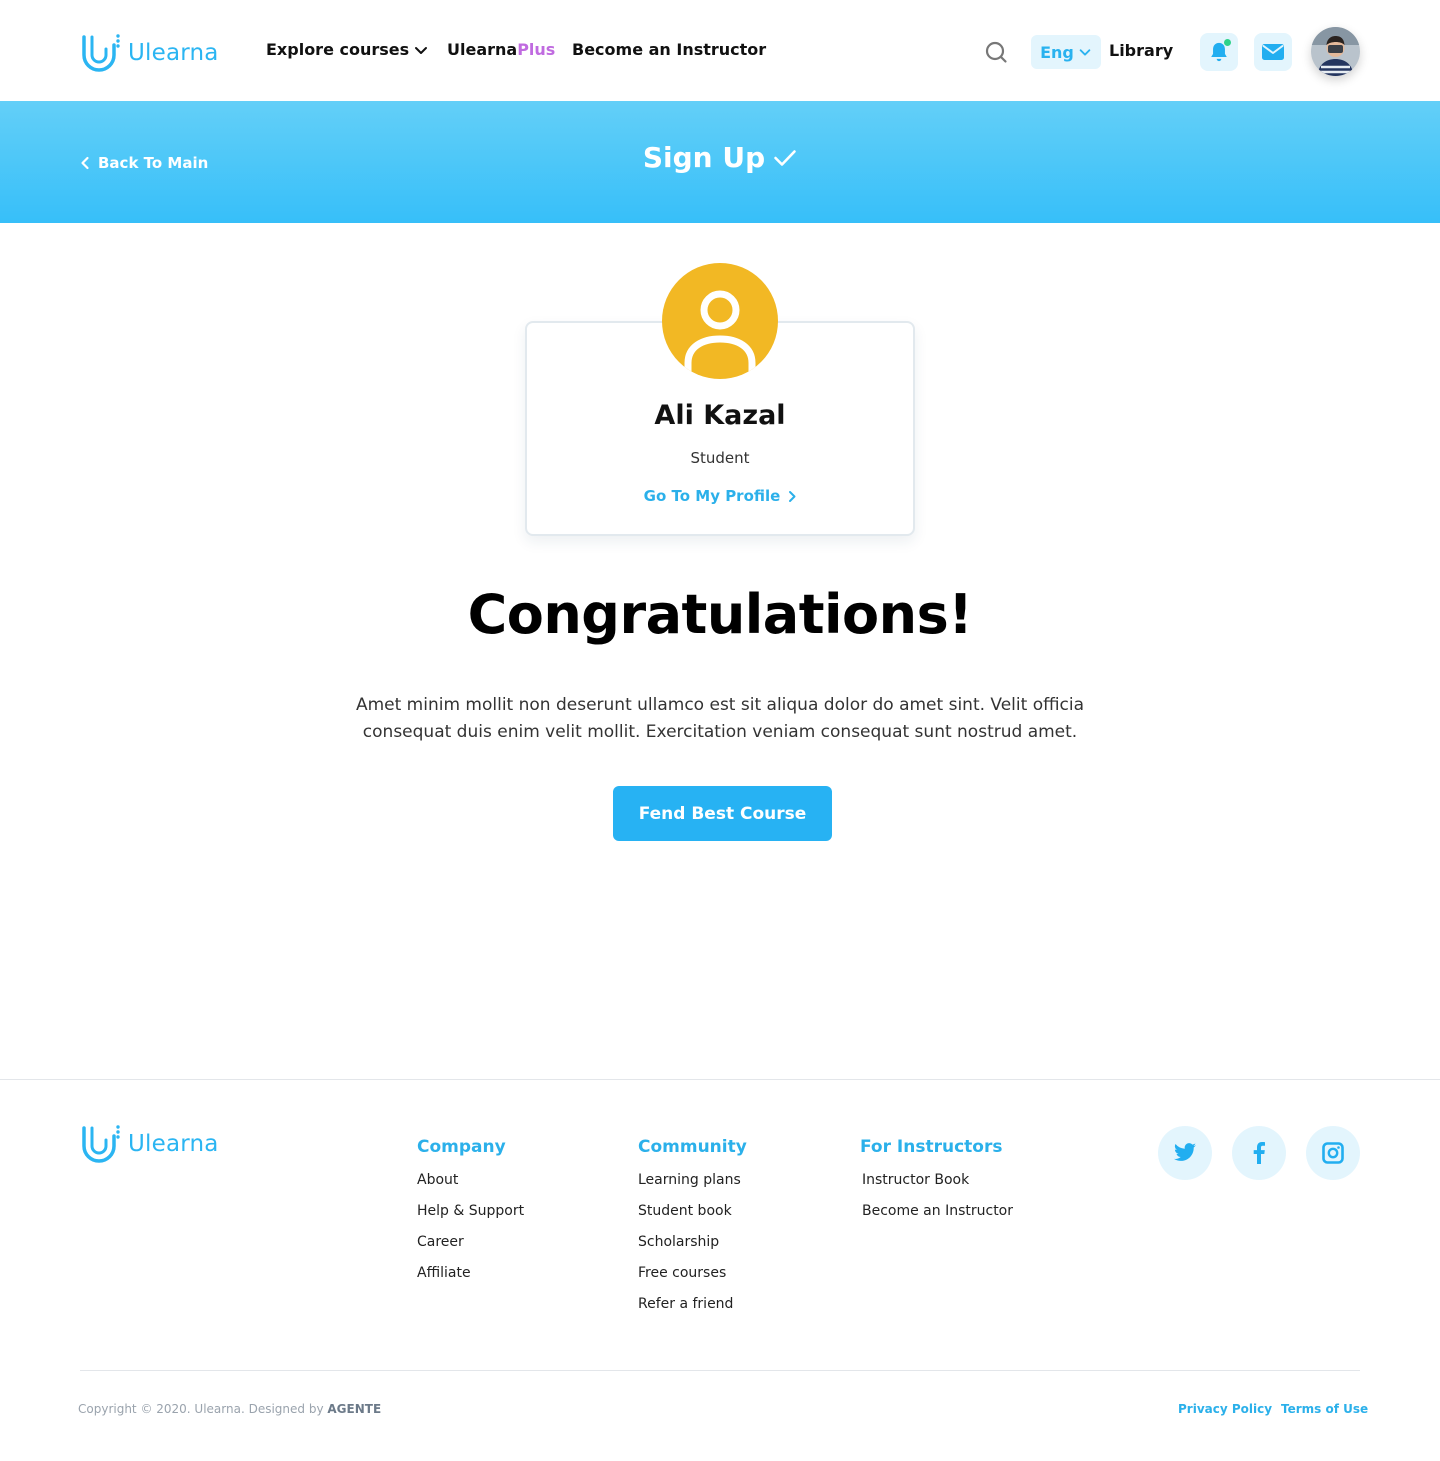 Image resolution: width=1440 pixels, height=1461 pixels. Describe the element at coordinates (720, 614) in the screenshot. I see `congratulations-heading: Congratulations!` at that location.